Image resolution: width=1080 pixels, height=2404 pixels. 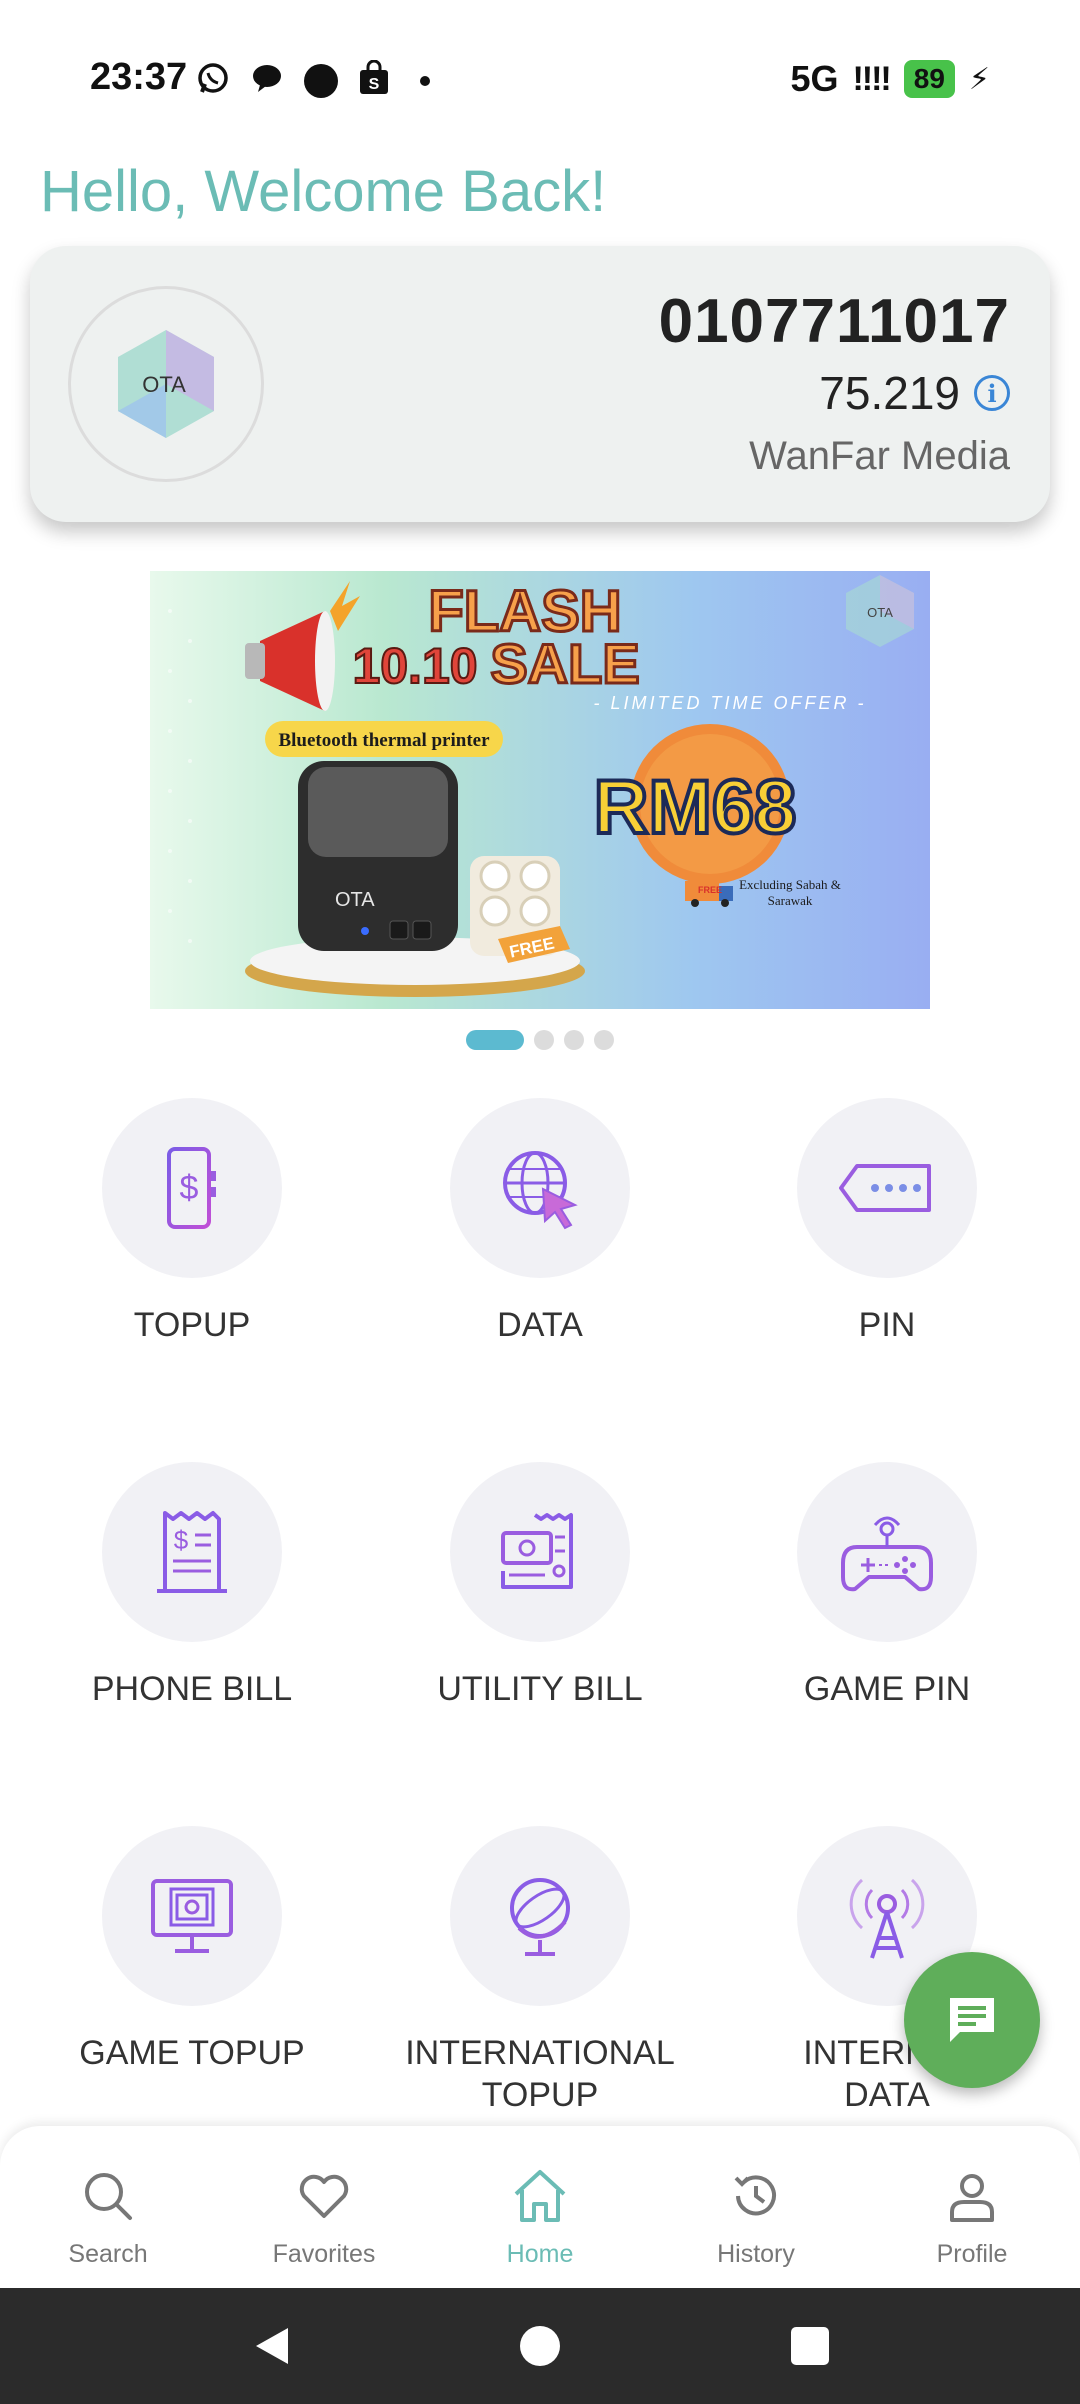 I want to click on phone-dollar-icon: $, so click(x=191, y=1188).